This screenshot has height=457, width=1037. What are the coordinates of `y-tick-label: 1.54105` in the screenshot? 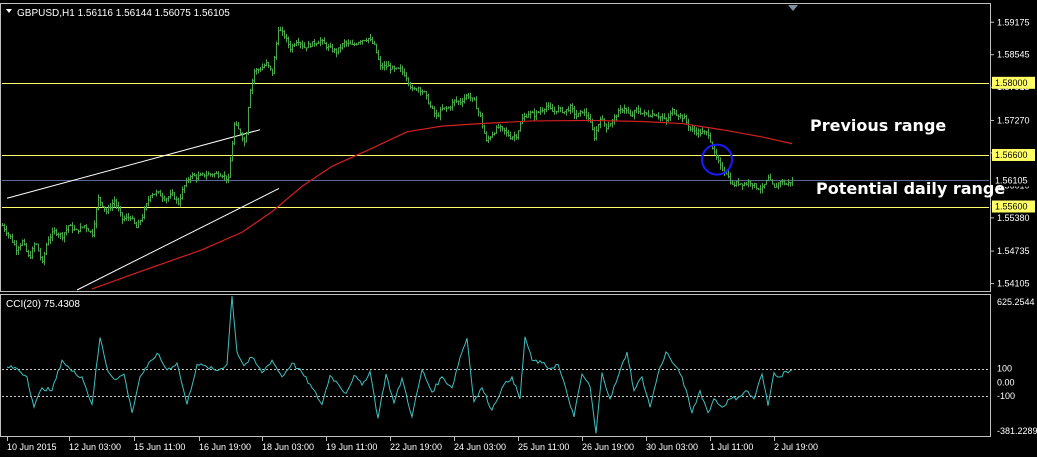 It's located at (1013, 284).